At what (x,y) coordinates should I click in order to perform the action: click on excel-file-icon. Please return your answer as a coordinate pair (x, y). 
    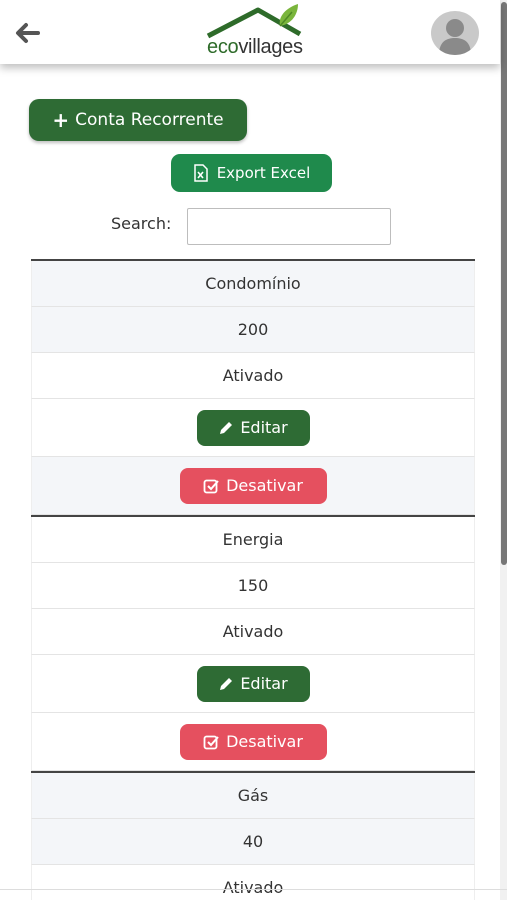
    Looking at the image, I should click on (200, 173).